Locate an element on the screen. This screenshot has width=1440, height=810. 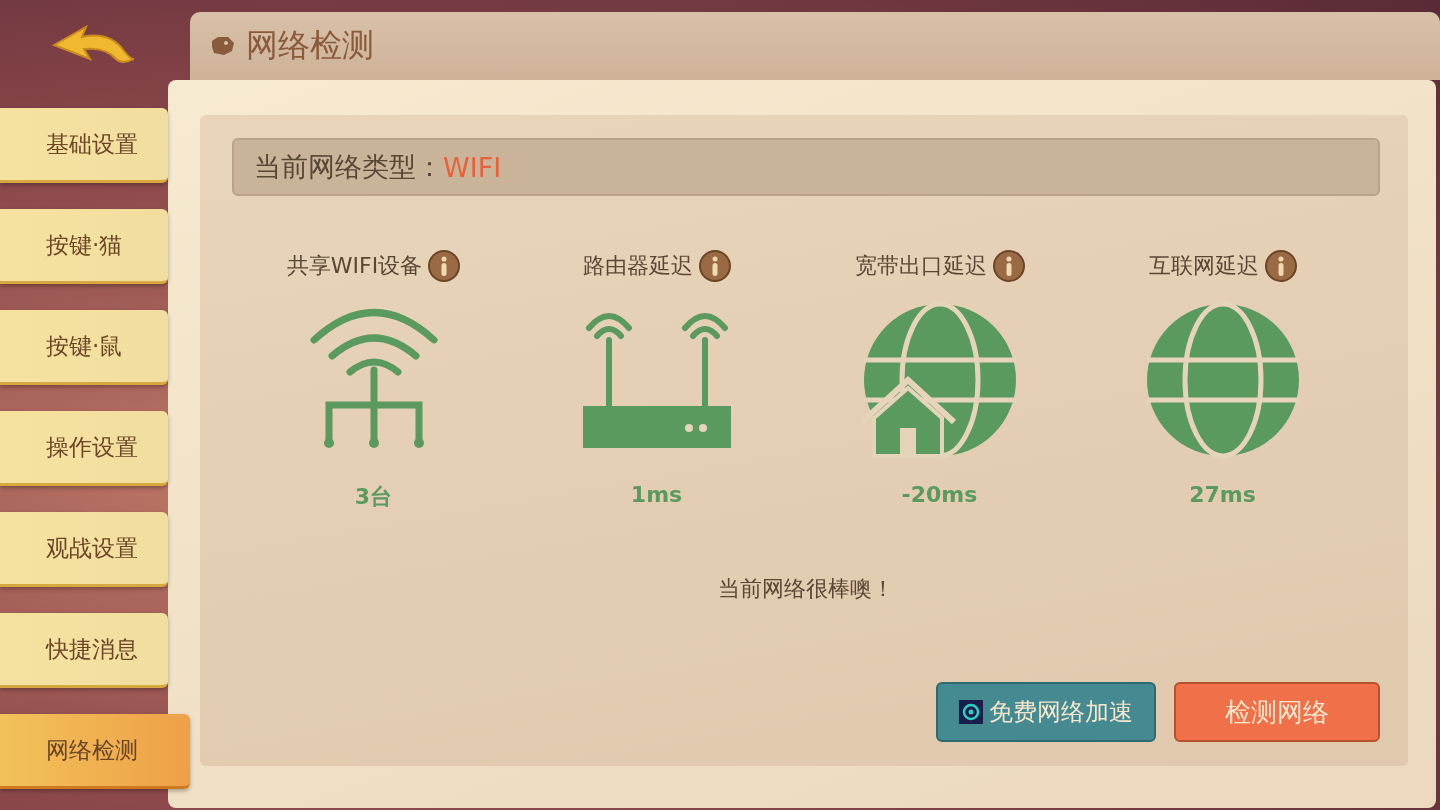
network-type-value: WIFI is located at coordinates (472, 167).